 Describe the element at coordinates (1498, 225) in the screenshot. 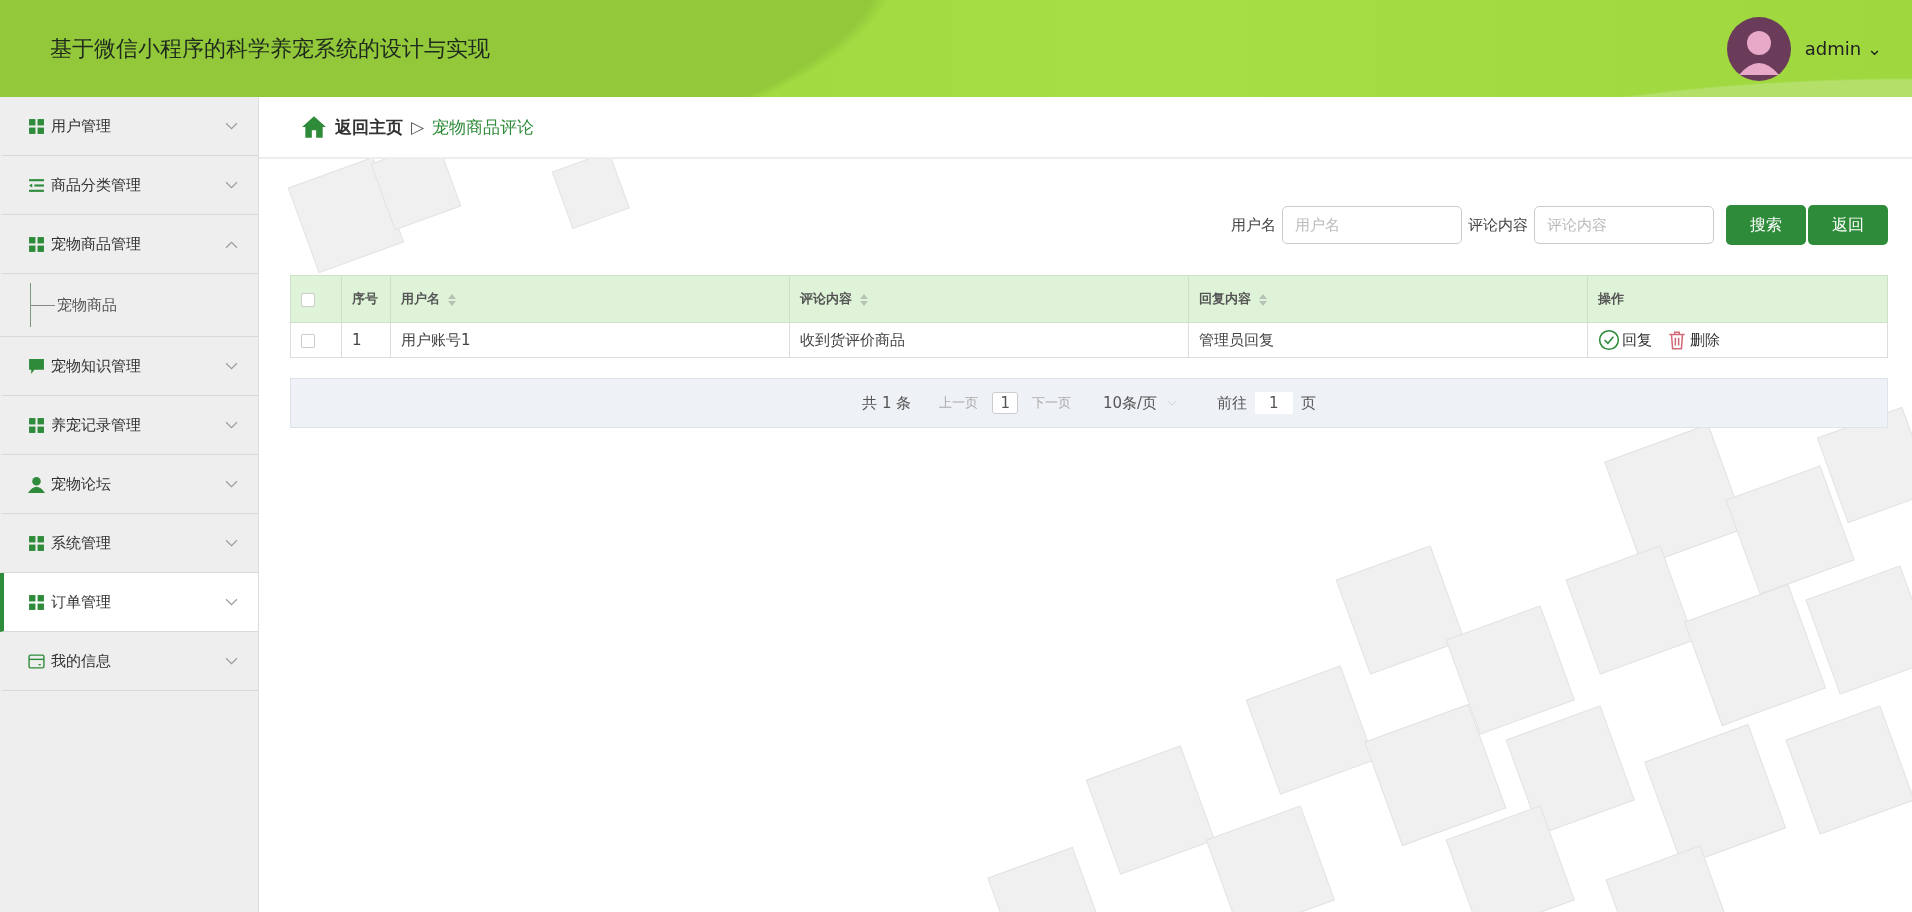

I see `field-label: 评论内容` at that location.